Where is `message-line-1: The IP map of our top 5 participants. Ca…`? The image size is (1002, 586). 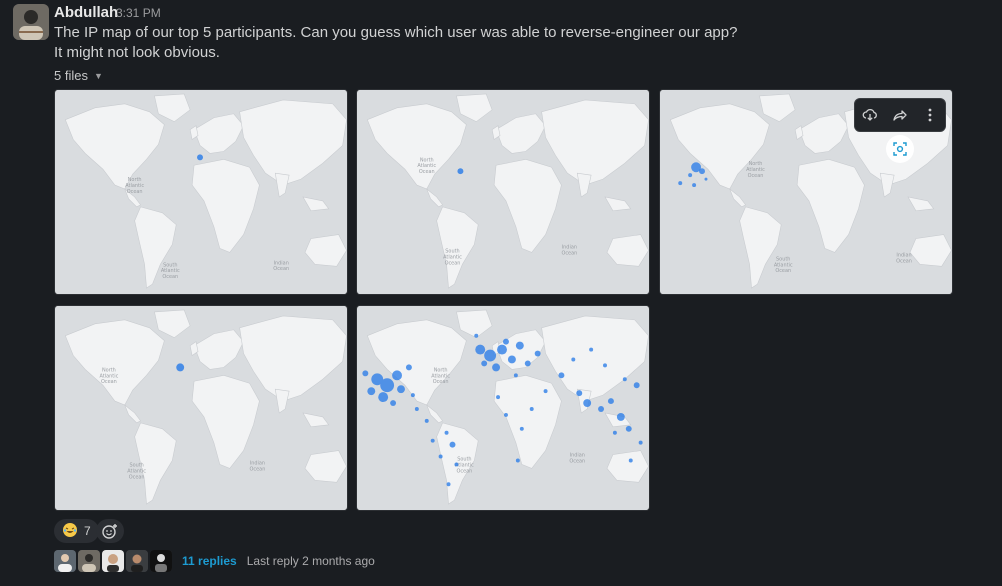 message-line-1: The IP map of our top 5 participants. Ca… is located at coordinates (396, 32).